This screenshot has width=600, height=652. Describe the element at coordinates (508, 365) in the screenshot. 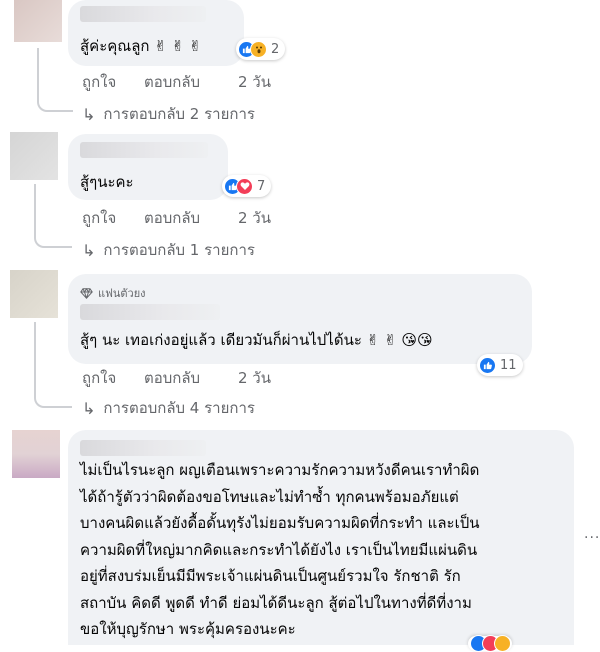

I see `reaction-count: 11` at that location.